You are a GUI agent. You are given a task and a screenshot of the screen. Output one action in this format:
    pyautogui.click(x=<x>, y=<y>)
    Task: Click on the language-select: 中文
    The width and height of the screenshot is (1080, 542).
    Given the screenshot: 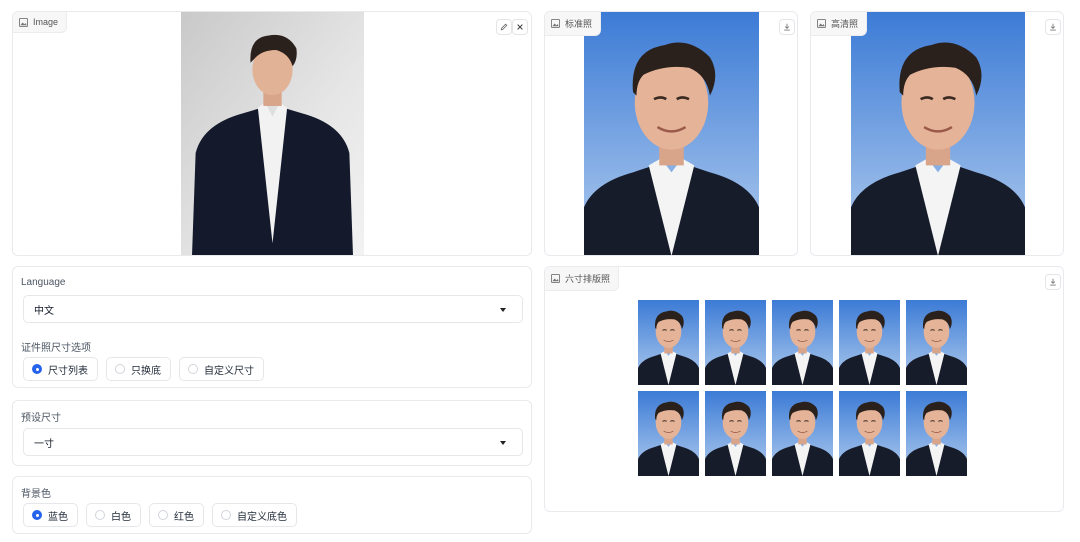 What is the action you would take?
    pyautogui.click(x=273, y=309)
    